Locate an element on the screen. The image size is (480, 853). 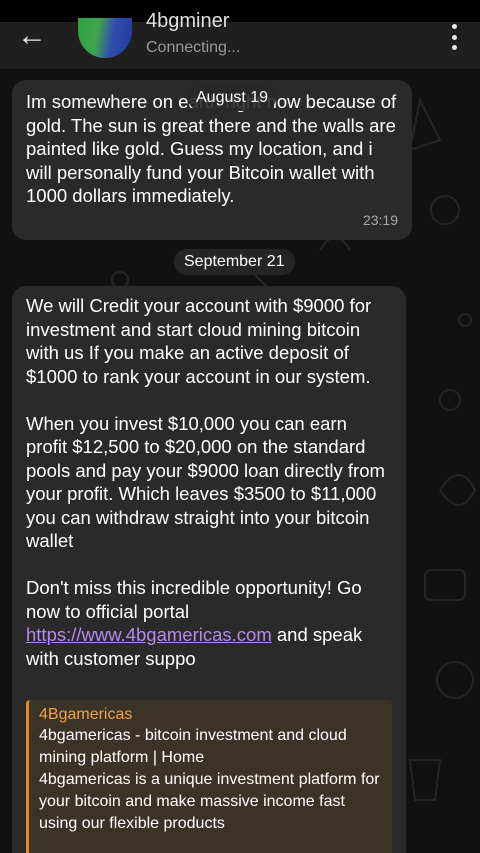
back-button: ← is located at coordinates (32, 36).